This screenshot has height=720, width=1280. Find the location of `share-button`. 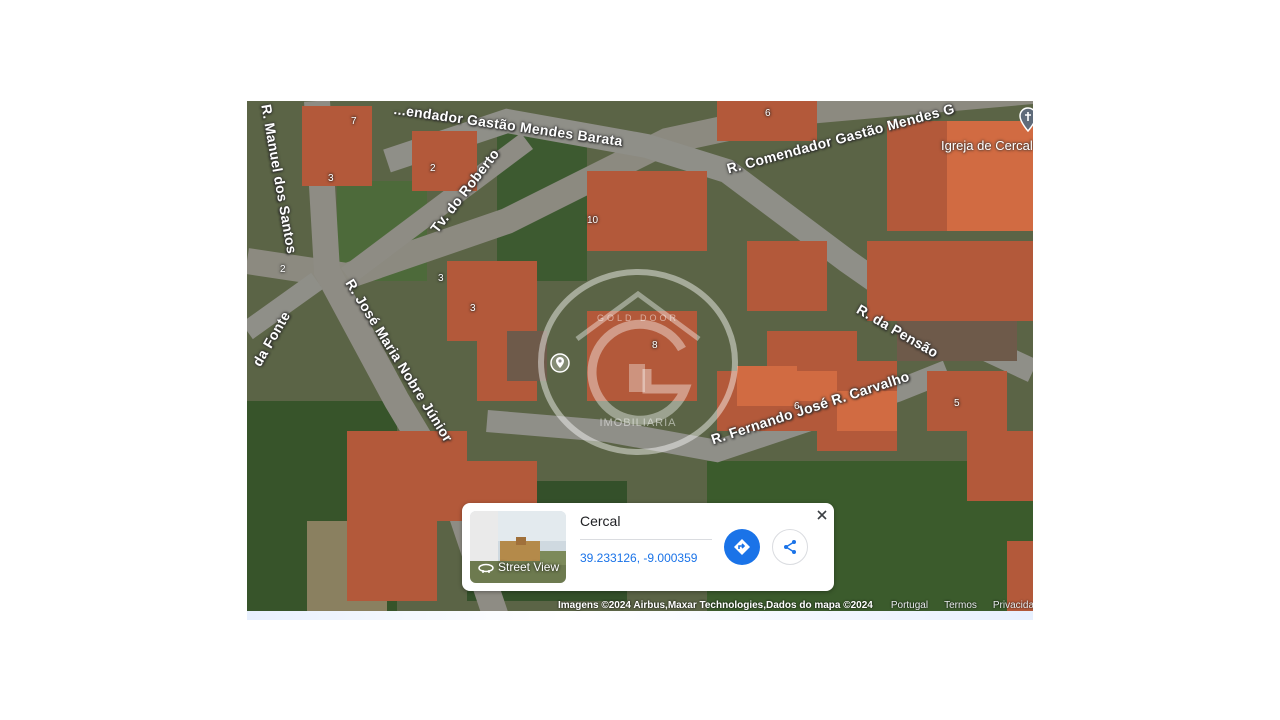

share-button is located at coordinates (790, 547).